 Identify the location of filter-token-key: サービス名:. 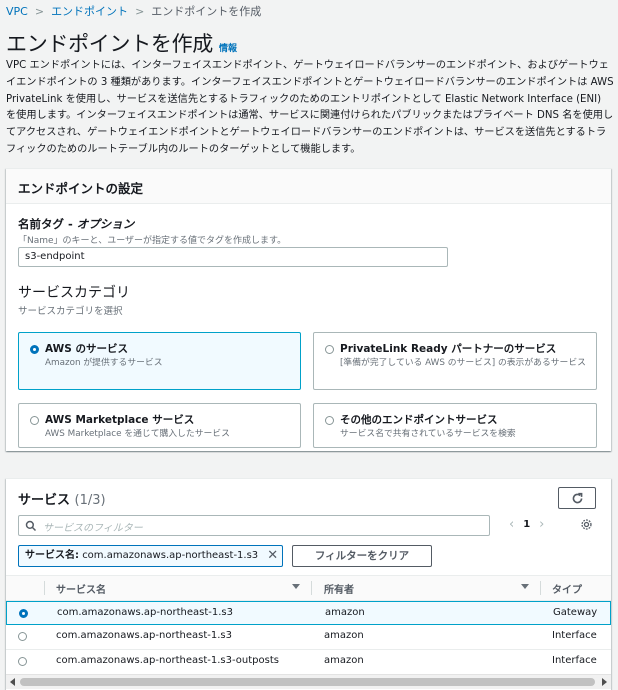
(52, 555).